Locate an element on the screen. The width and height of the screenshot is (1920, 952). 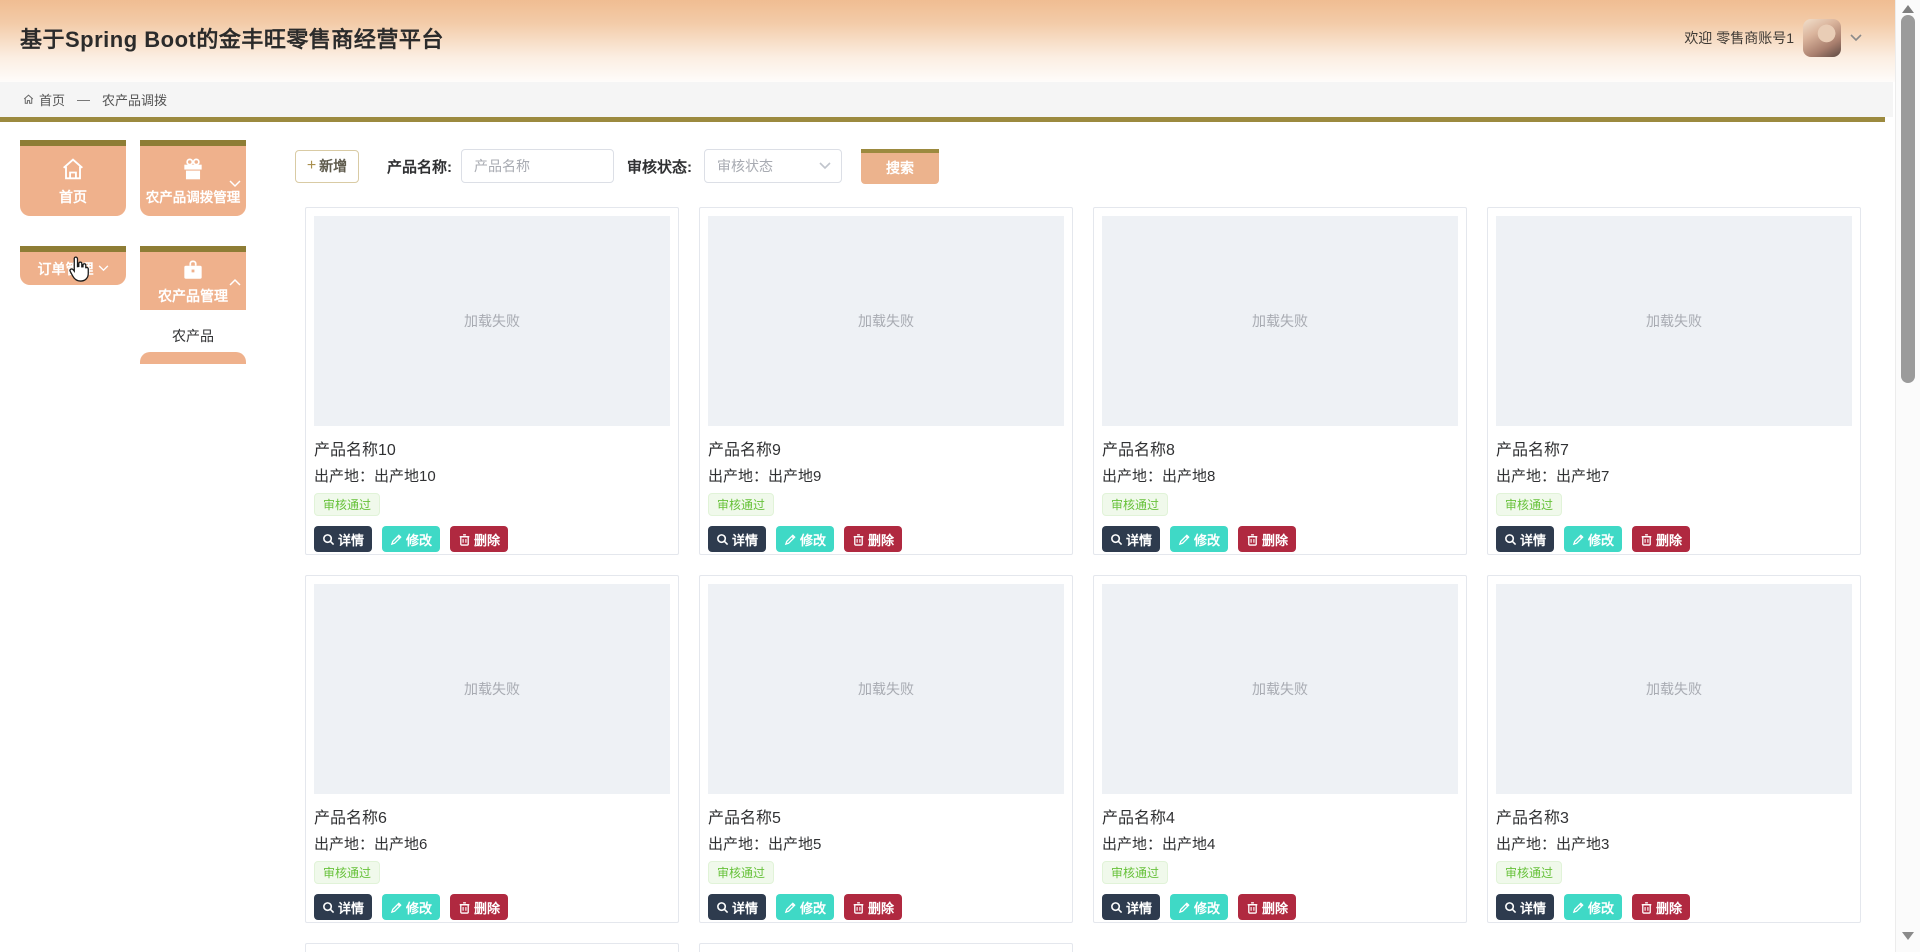
product-card: 加载失败 产品名称3 出产地：出产地3 审核通过 详情 修改 删除 is located at coordinates (1674, 749).